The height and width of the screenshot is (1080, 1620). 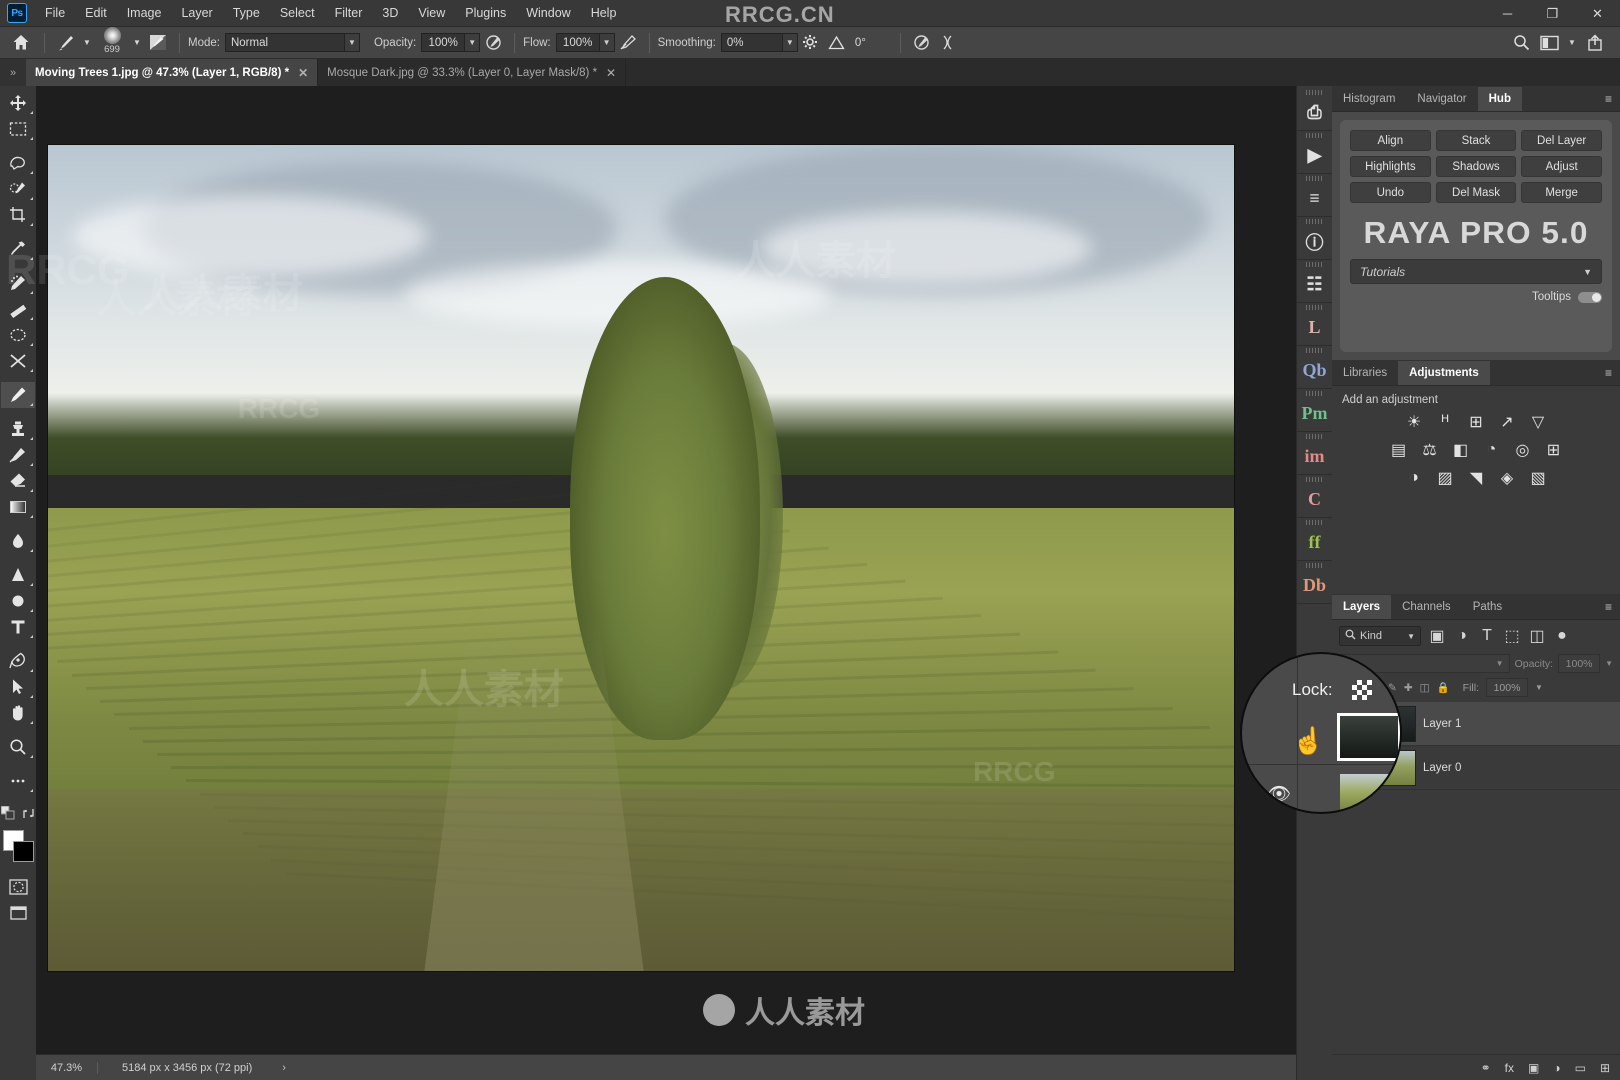 I want to click on color-balance-icon: ⚖, so click(x=1429, y=449).